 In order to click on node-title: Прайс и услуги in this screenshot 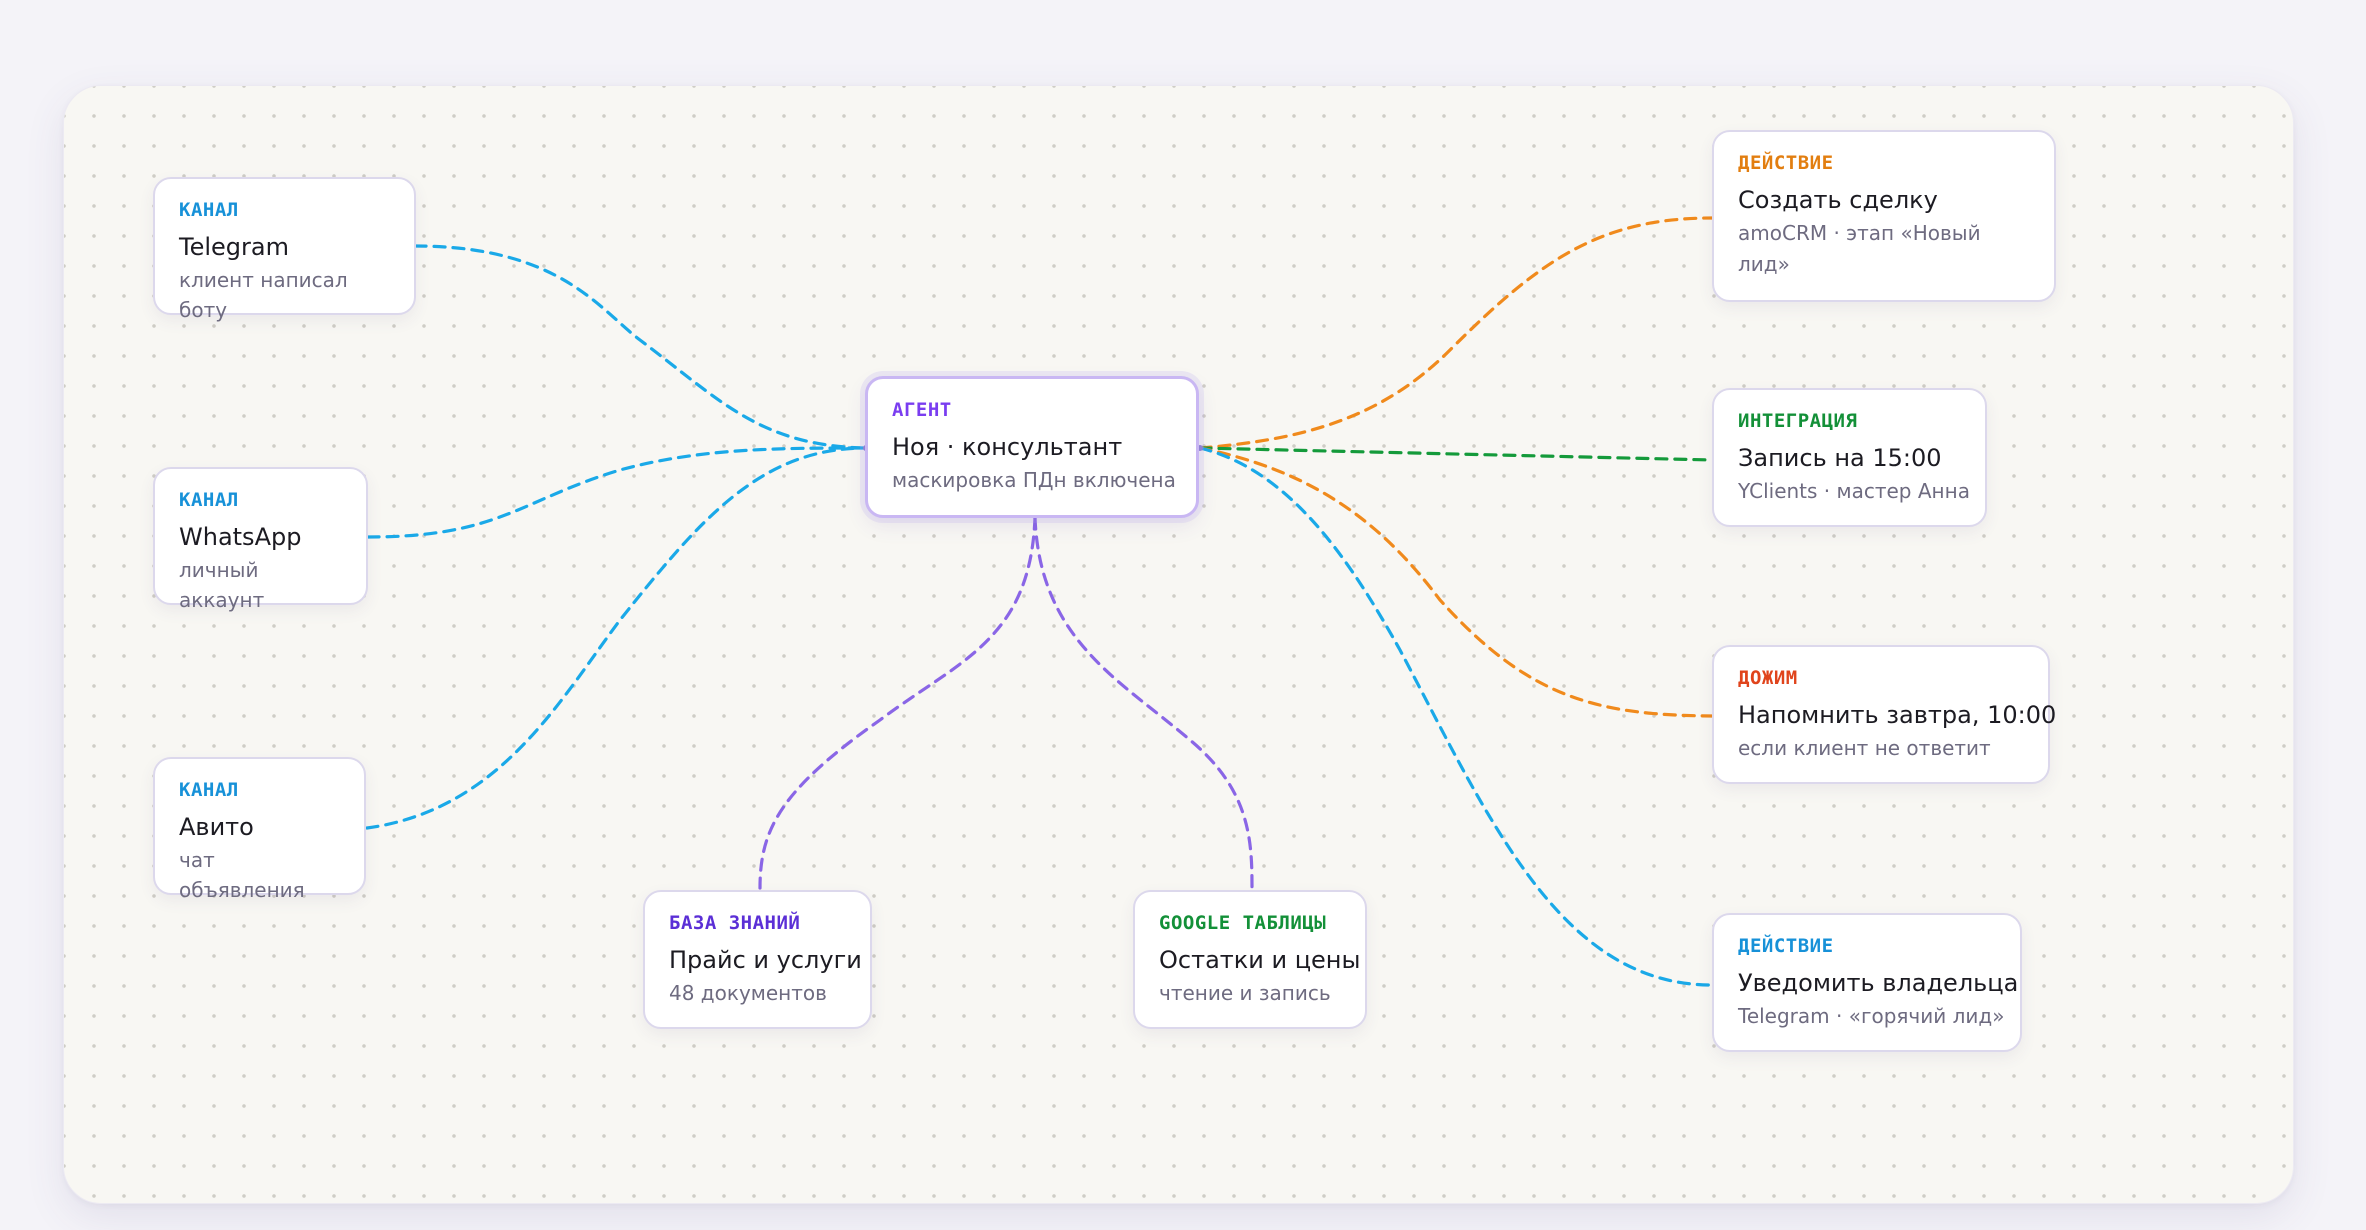, I will do `click(765, 960)`.